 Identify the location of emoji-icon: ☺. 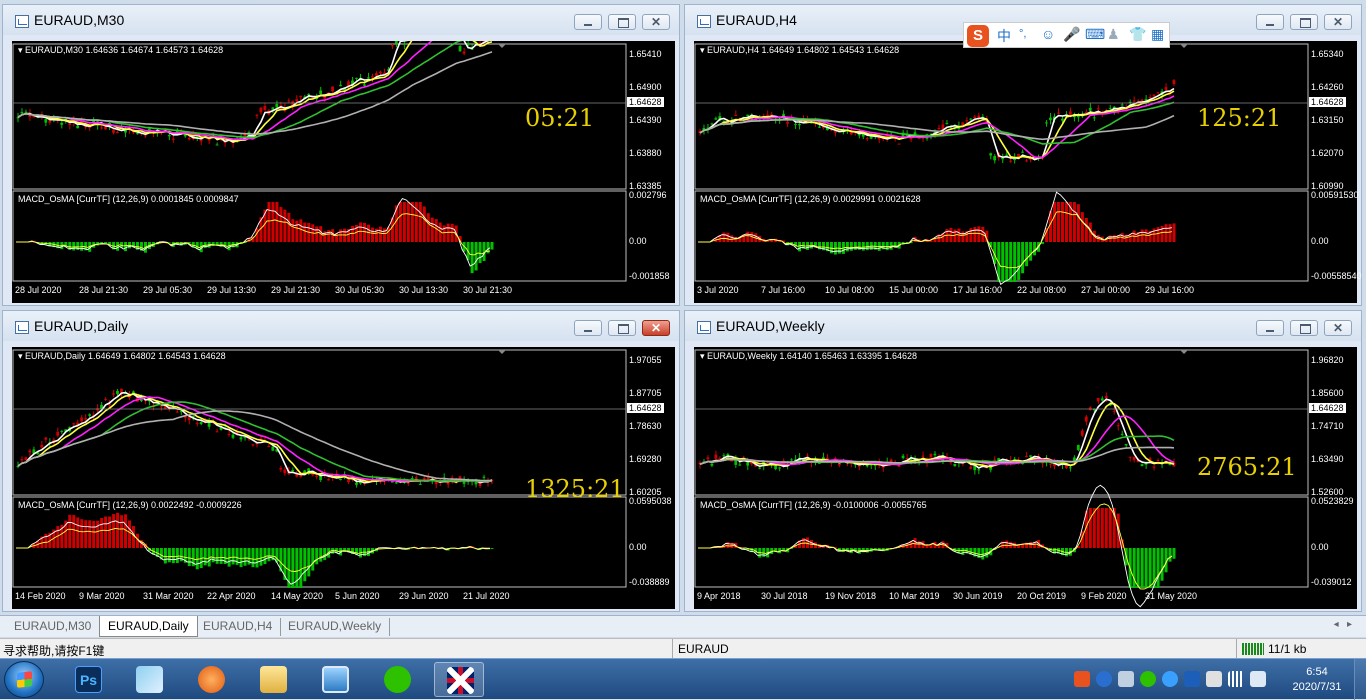
(1048, 34).